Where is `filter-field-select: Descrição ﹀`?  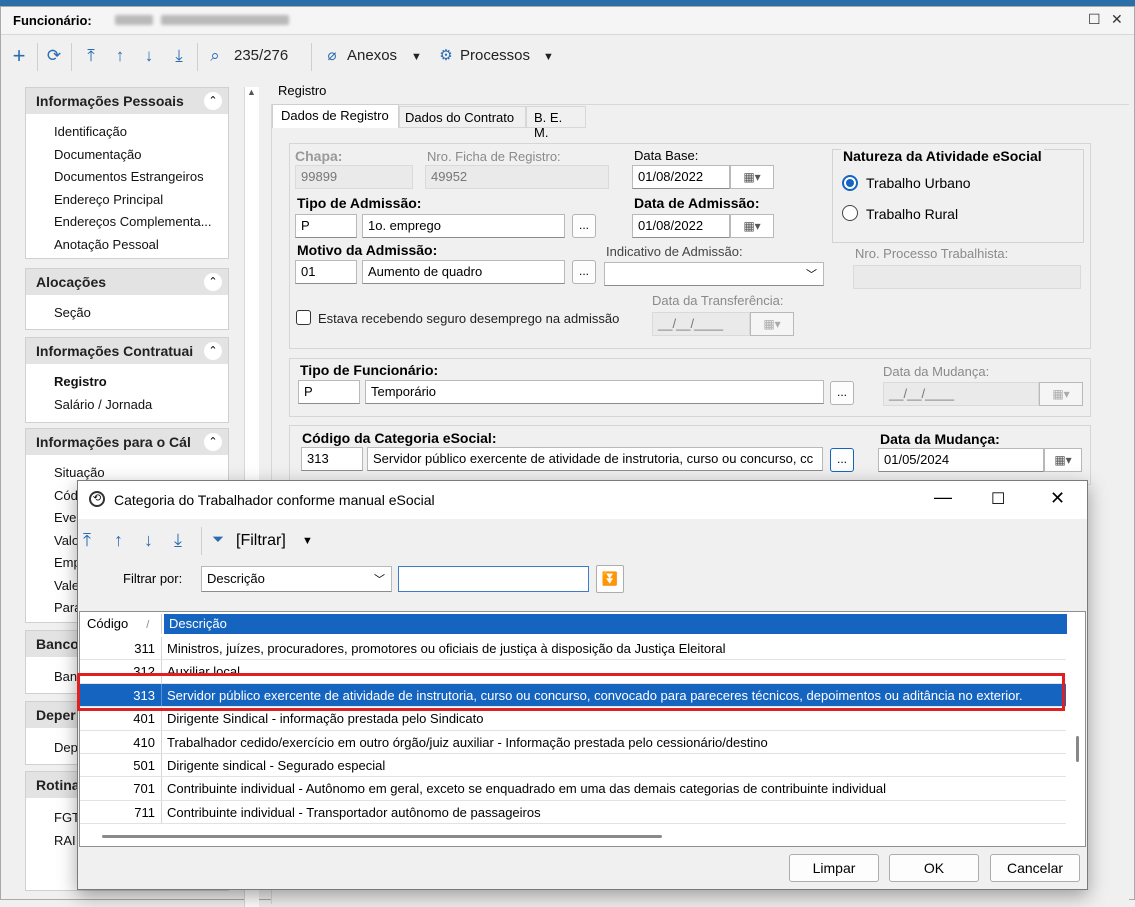
filter-field-select: Descrição ﹀ is located at coordinates (296, 579).